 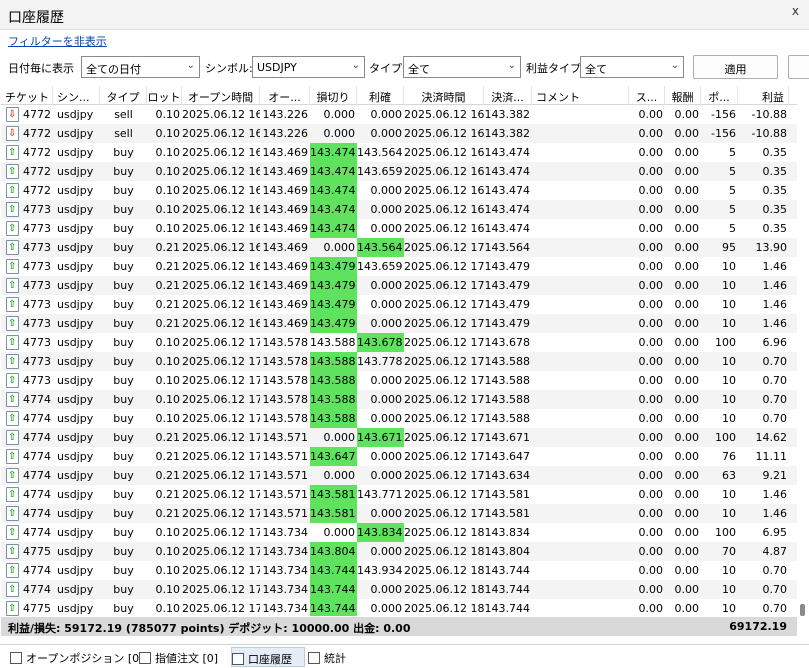 What do you see at coordinates (16, 658) in the screenshot?
I see `open-positions-icon` at bounding box center [16, 658].